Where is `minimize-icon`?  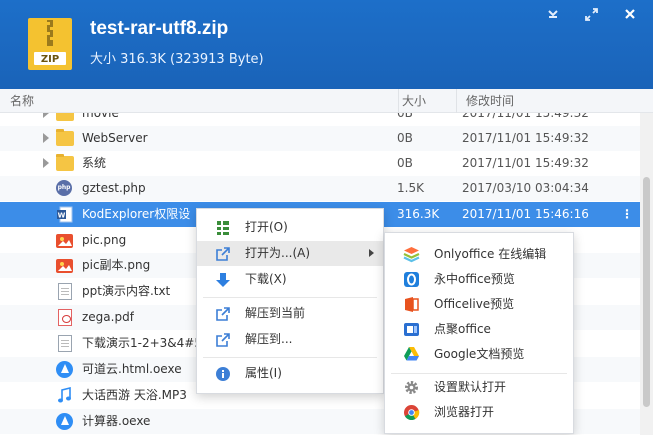 minimize-icon is located at coordinates (553, 14).